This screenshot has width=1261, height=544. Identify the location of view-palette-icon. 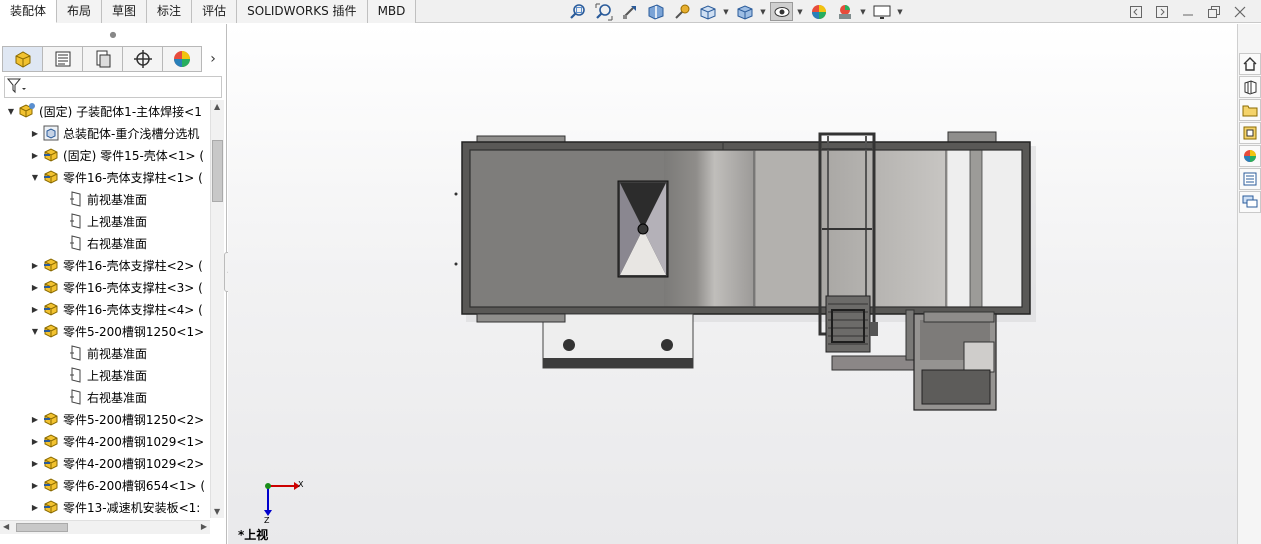
(1250, 133).